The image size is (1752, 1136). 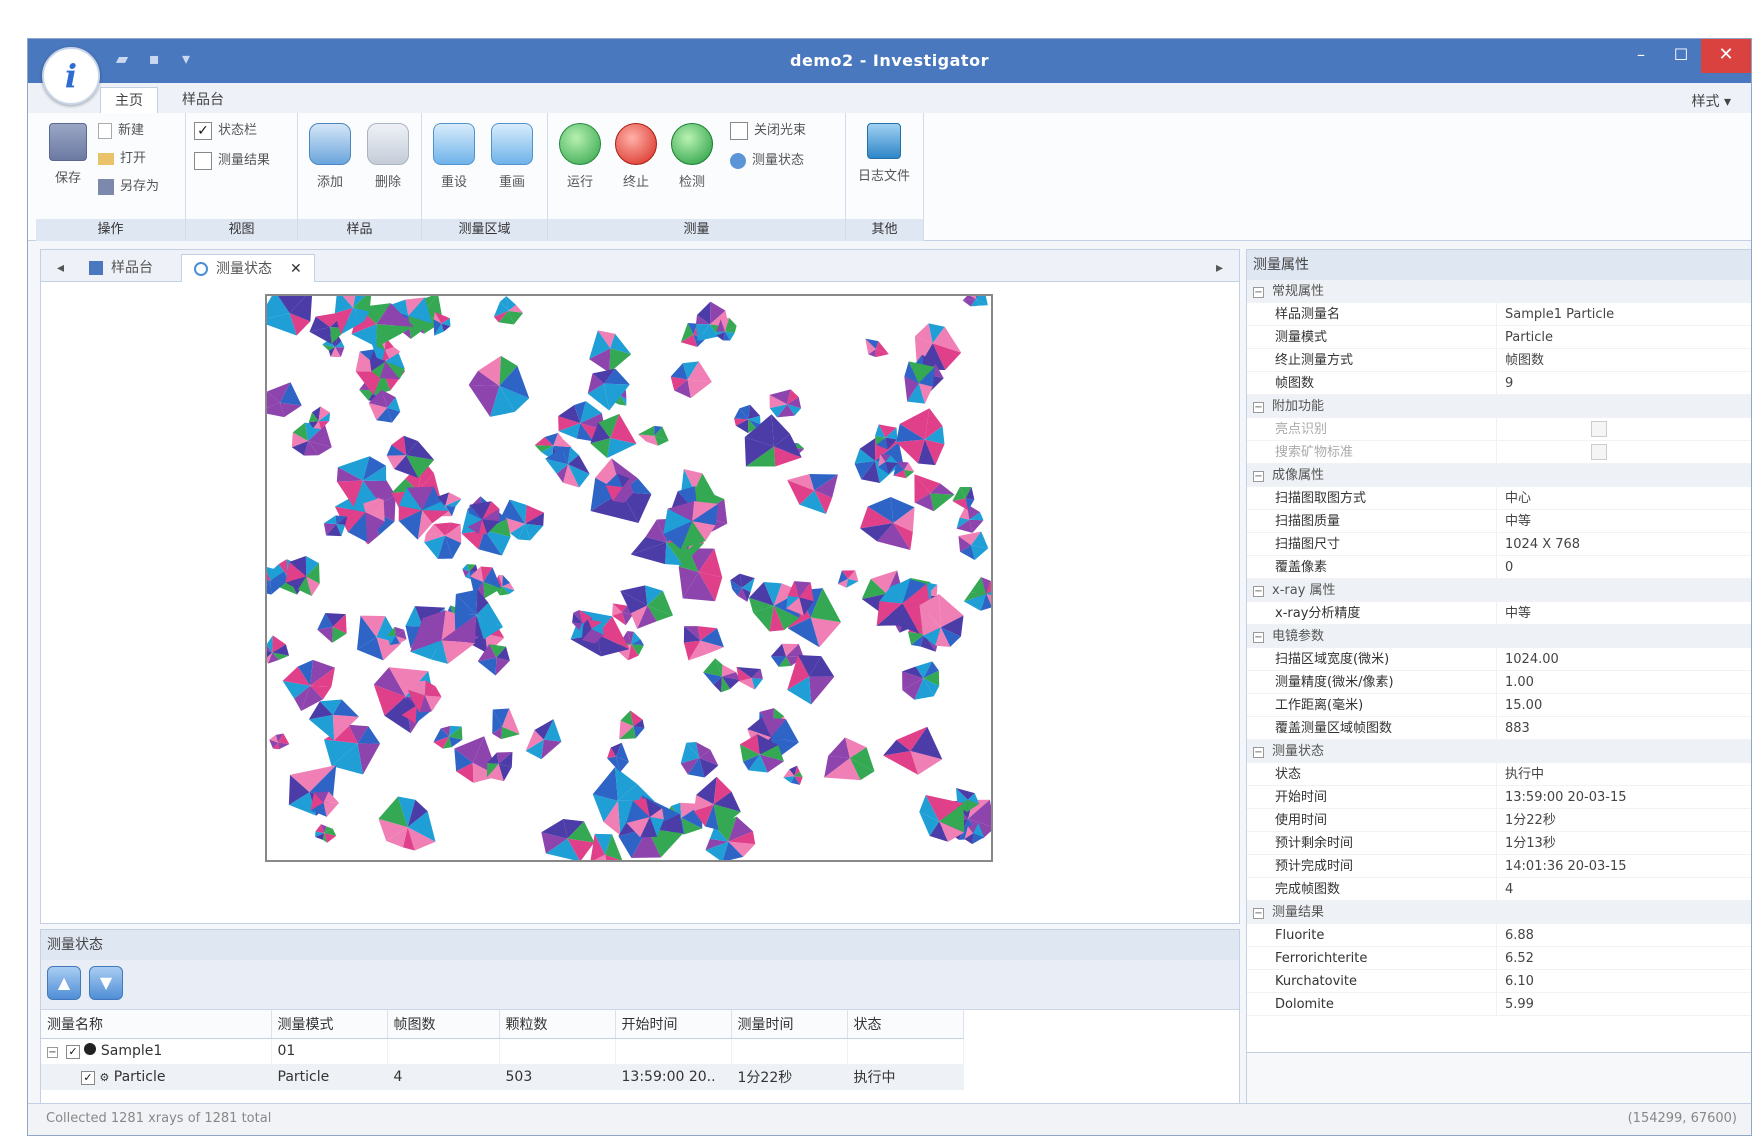 What do you see at coordinates (106, 983) in the screenshot?
I see `move-down-icon: ▼` at bounding box center [106, 983].